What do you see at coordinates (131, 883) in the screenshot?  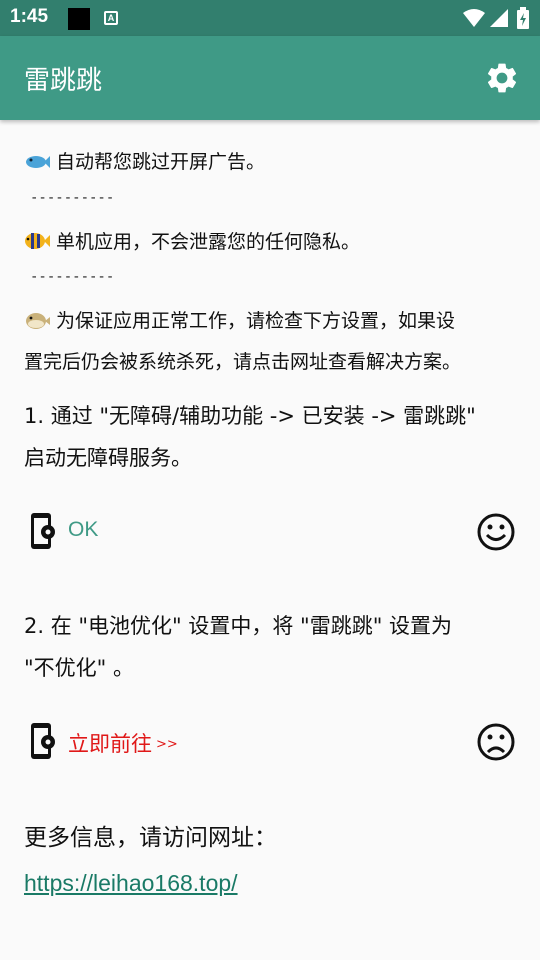 I see `website-link: https://leihao168.top/` at bounding box center [131, 883].